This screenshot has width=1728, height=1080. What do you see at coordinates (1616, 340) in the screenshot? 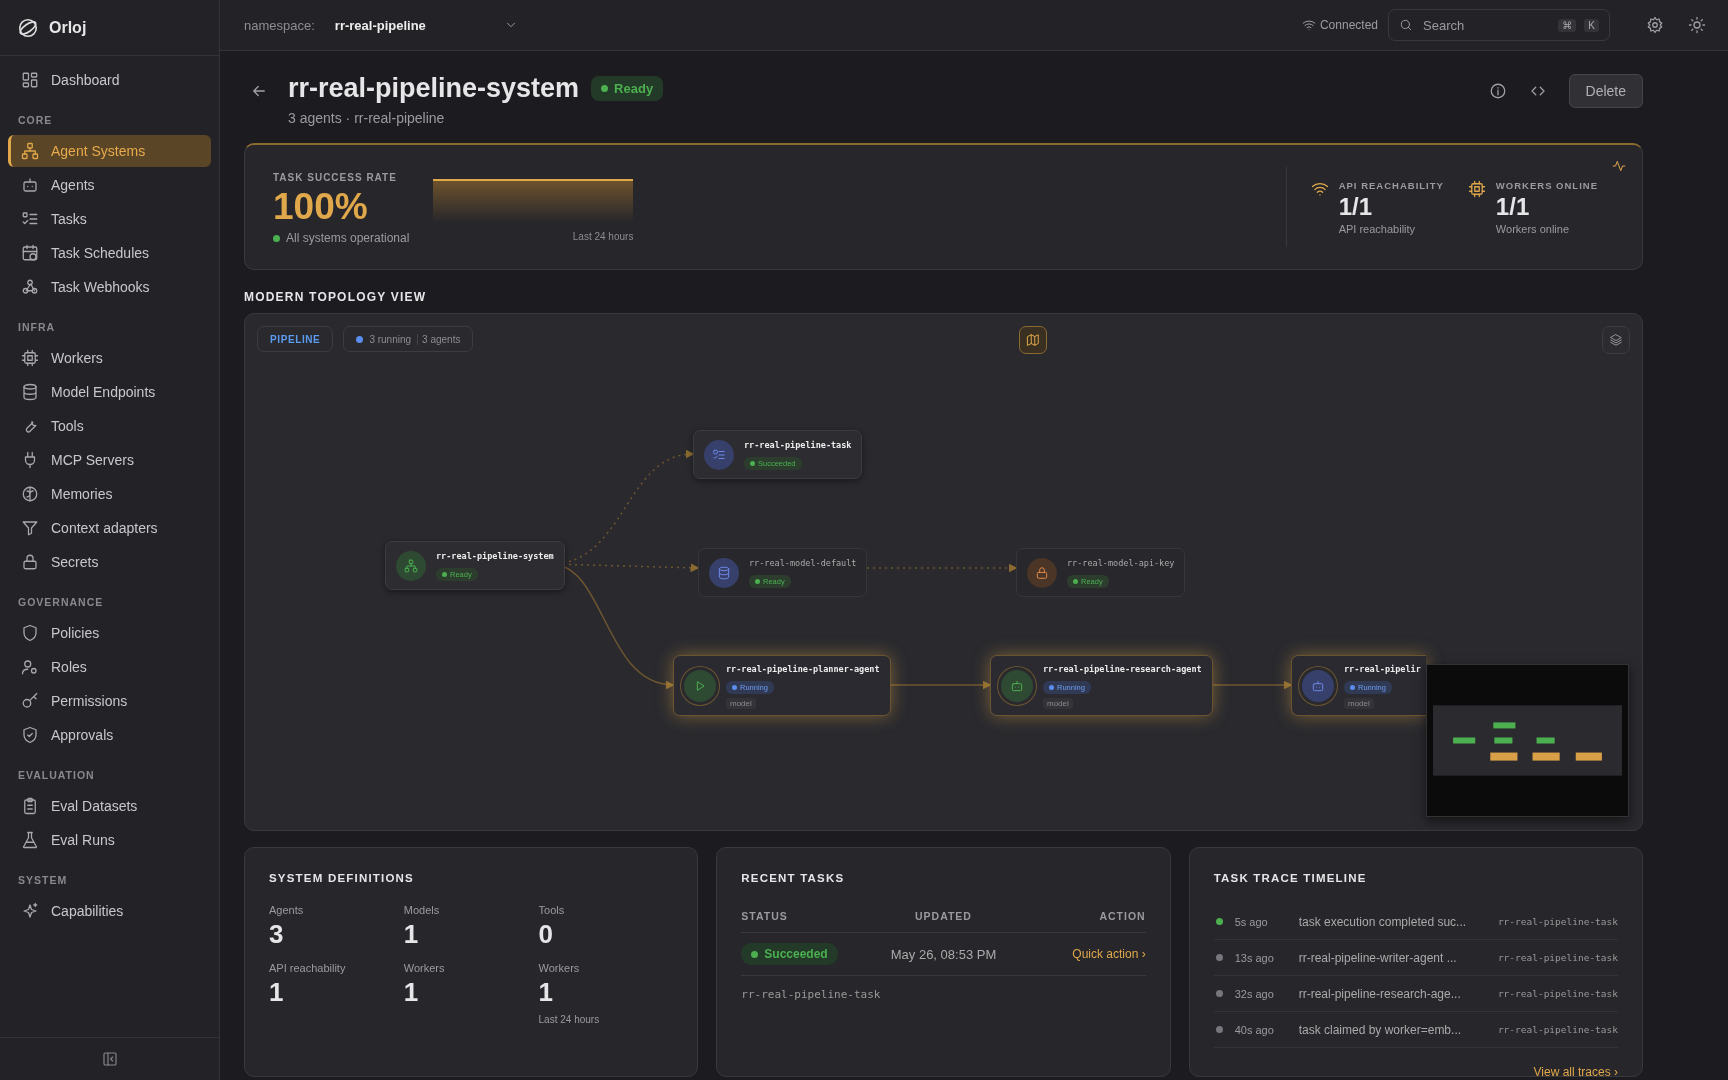
I see `layers-button` at bounding box center [1616, 340].